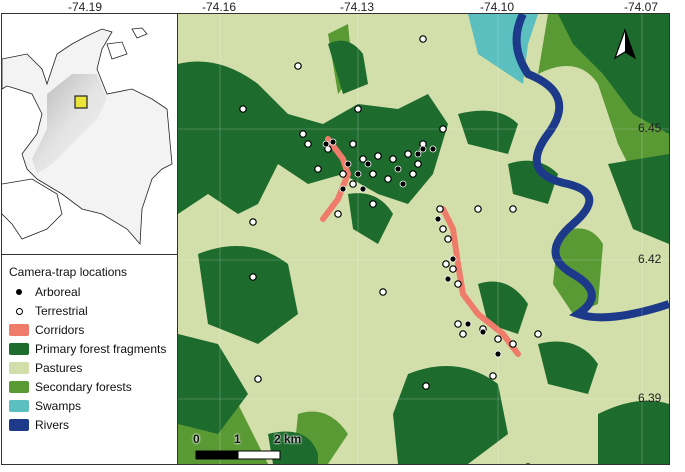 The image size is (685, 472). I want to click on scale-bar, so click(238, 455).